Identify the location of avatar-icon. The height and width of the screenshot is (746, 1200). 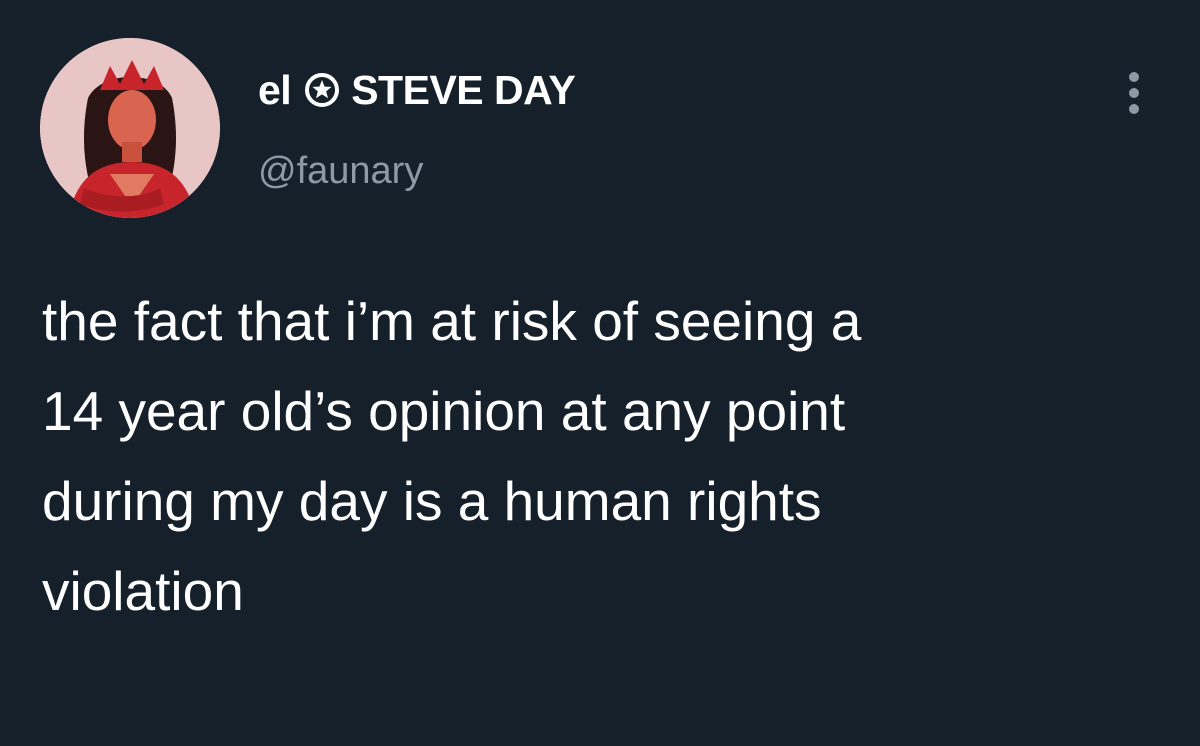
(130, 128).